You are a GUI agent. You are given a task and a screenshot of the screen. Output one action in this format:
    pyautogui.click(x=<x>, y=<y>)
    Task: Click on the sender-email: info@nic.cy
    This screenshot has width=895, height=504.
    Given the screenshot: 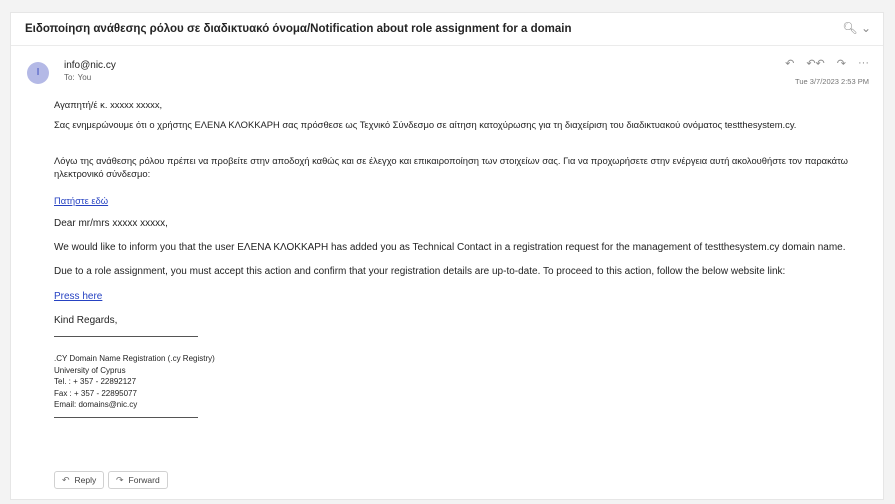 What is the action you would take?
    pyautogui.click(x=90, y=65)
    